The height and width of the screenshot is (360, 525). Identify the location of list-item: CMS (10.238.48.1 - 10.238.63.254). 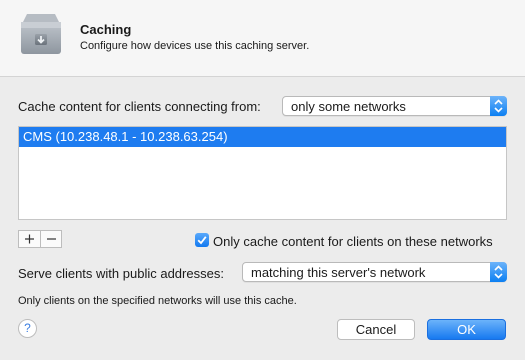
(262, 137).